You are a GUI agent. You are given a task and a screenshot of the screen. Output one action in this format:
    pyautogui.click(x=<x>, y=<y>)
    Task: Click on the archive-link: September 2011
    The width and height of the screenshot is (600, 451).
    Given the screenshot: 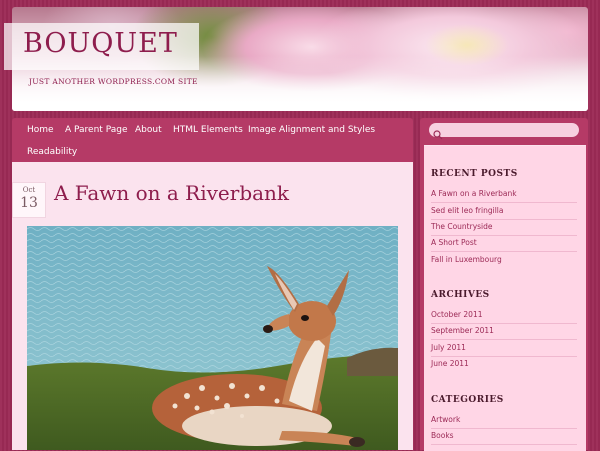 What is the action you would take?
    pyautogui.click(x=504, y=333)
    